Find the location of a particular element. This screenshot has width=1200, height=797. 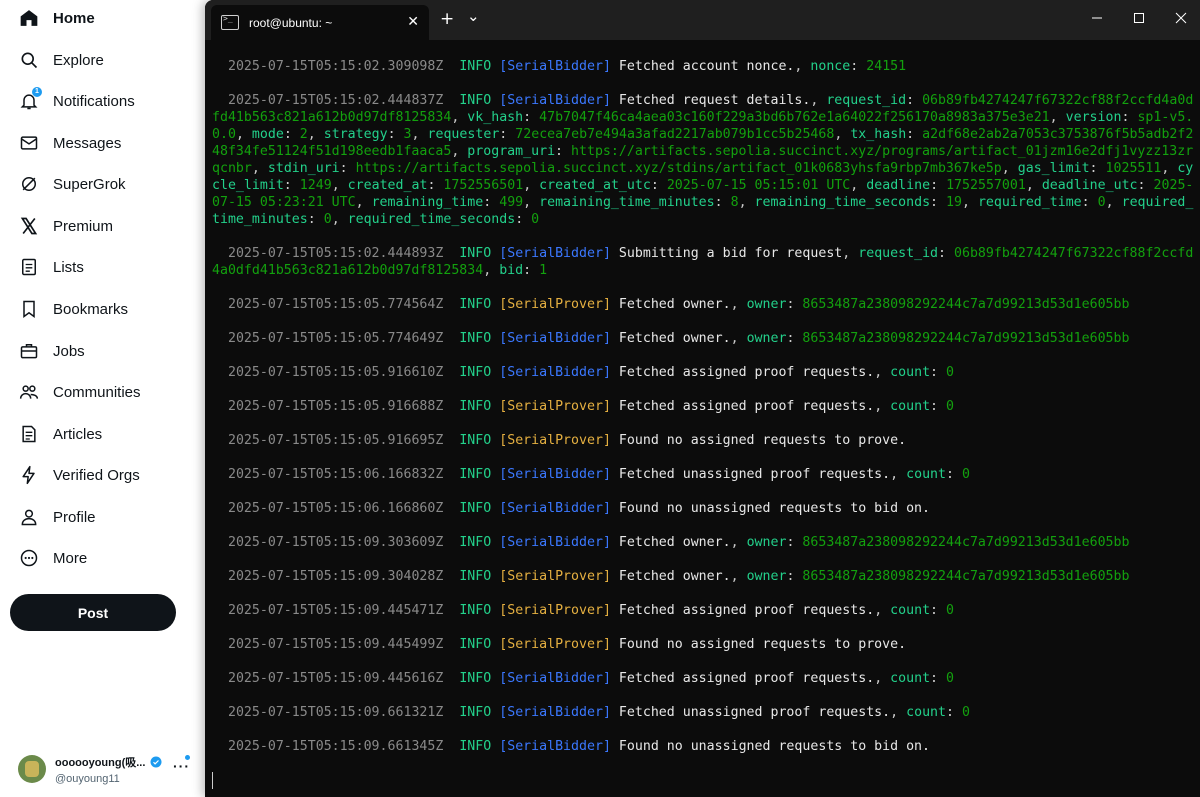

sidebar-item-articles: Articles is located at coordinates (56, 434).